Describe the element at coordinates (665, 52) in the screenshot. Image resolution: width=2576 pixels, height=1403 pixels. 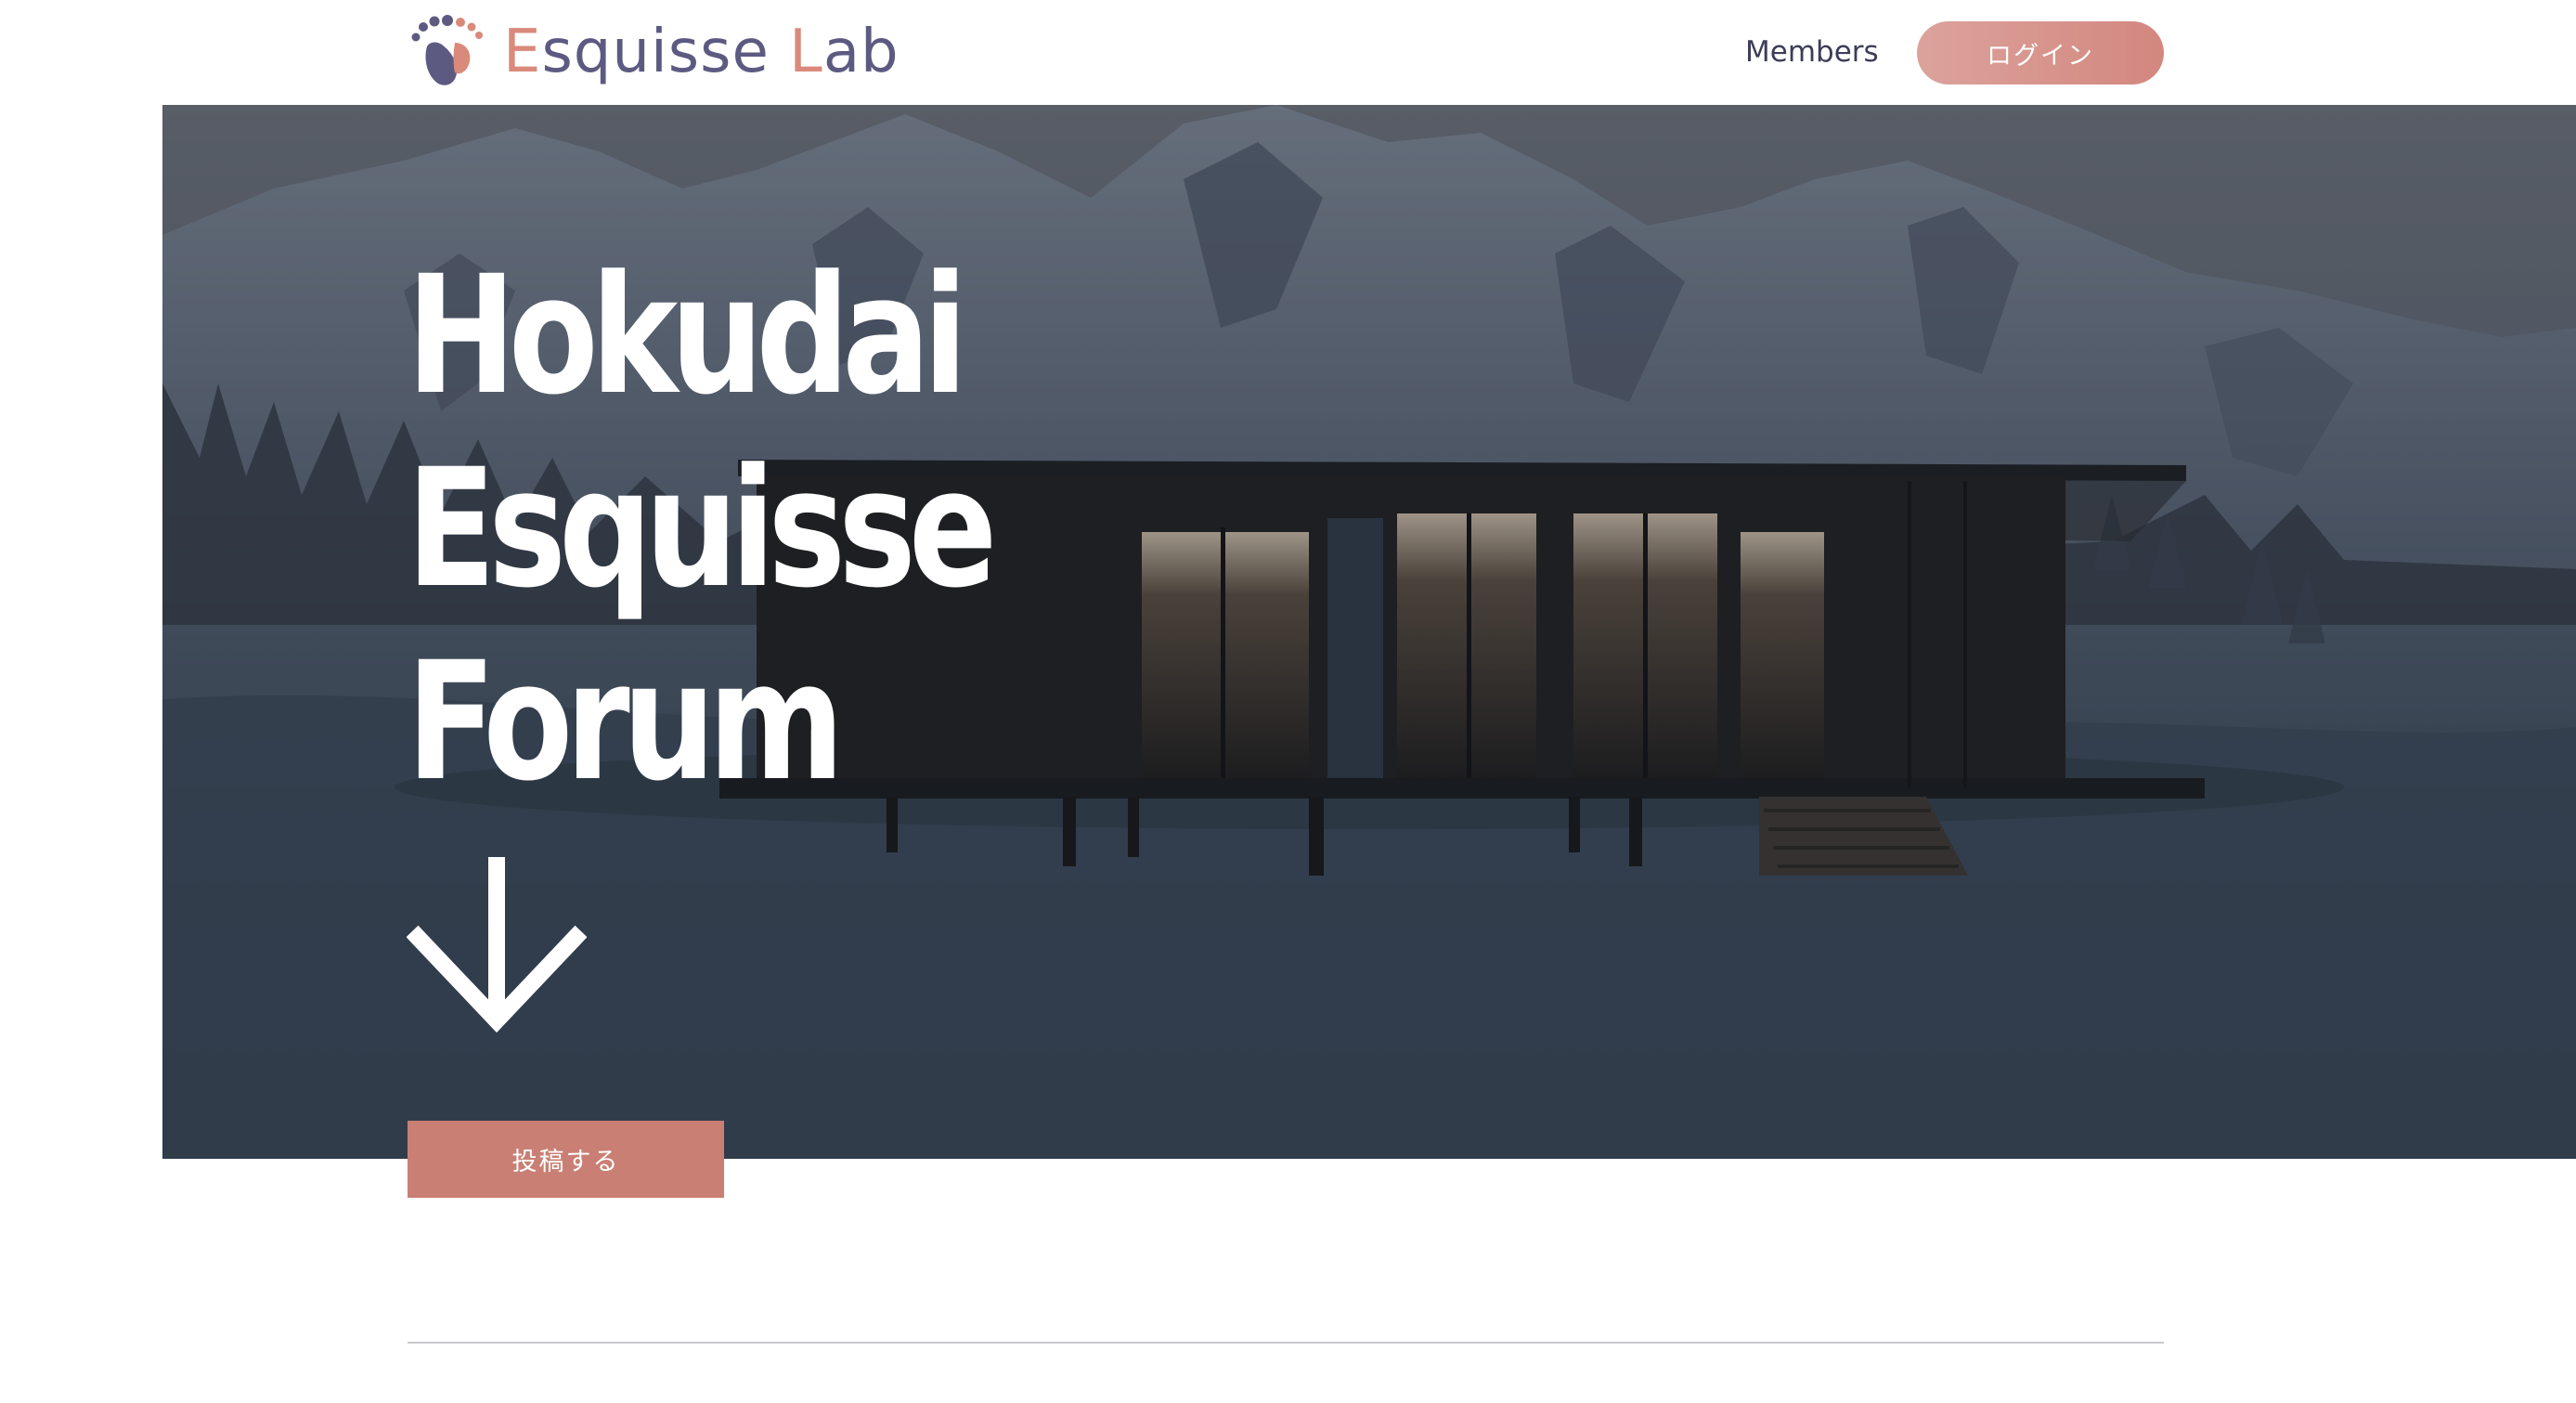
I see `logo-text-part1: squisse` at that location.